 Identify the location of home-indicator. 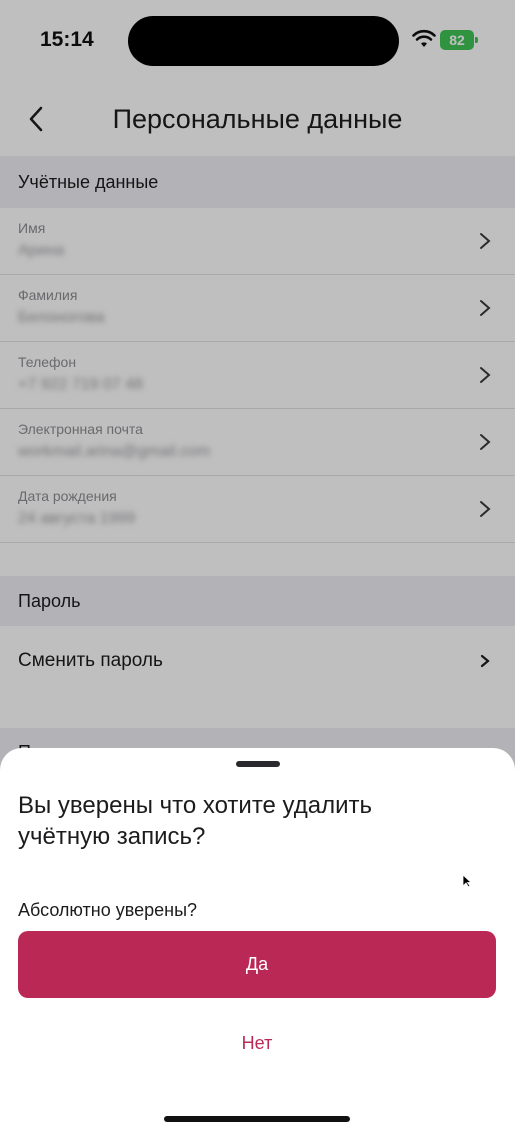
(257, 1119).